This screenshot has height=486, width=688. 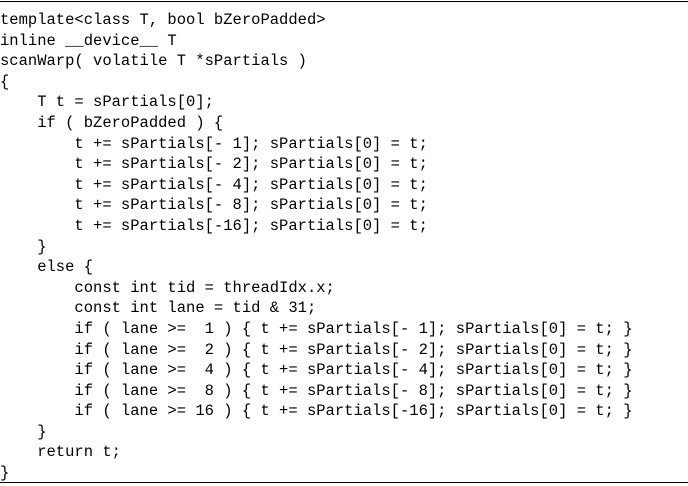 What do you see at coordinates (214, 143) in the screenshot?
I see `code-line: t += sPartials[- 1]; sPartials[0] = t;` at bounding box center [214, 143].